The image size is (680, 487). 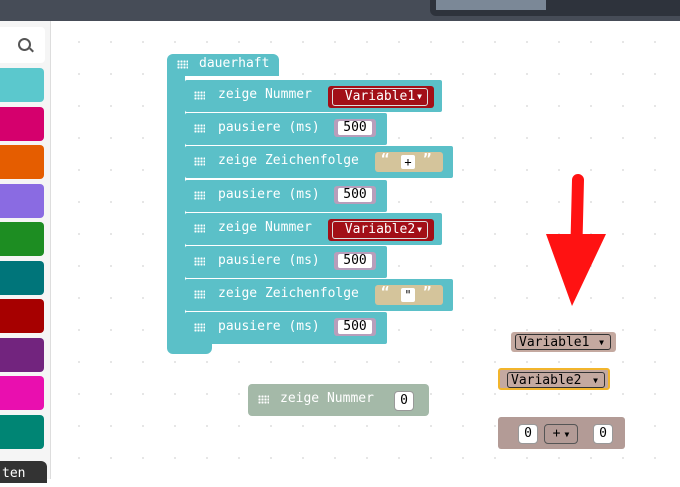 I want to click on string-value: +, so click(x=408, y=162).